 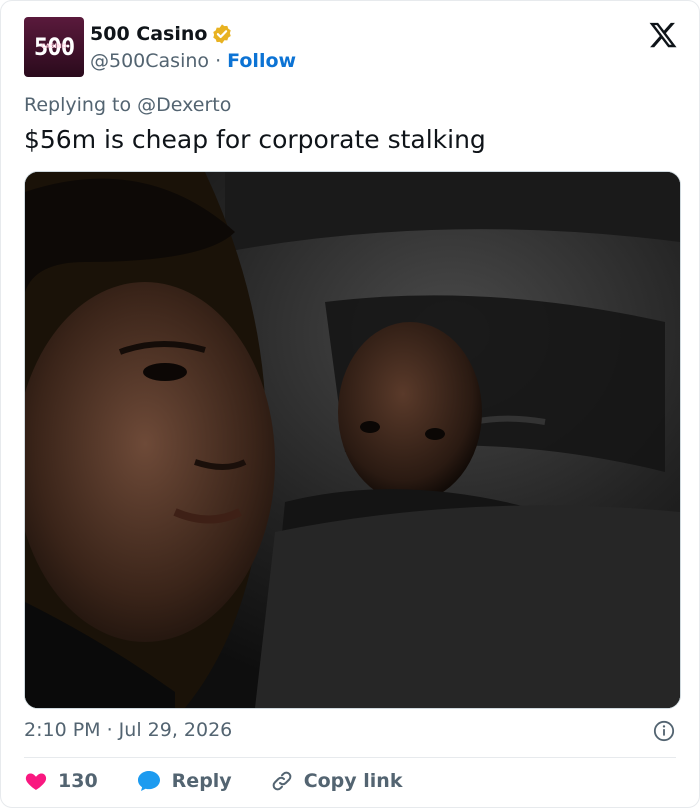 What do you see at coordinates (148, 781) in the screenshot?
I see `reply-bubble-icon` at bounding box center [148, 781].